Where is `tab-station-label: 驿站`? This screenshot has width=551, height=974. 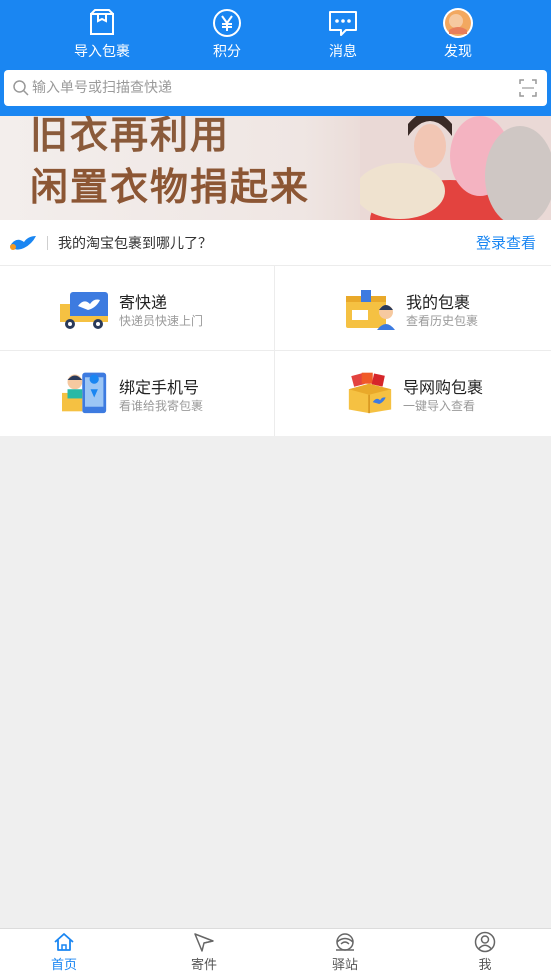 tab-station-label: 驿站 is located at coordinates (344, 965).